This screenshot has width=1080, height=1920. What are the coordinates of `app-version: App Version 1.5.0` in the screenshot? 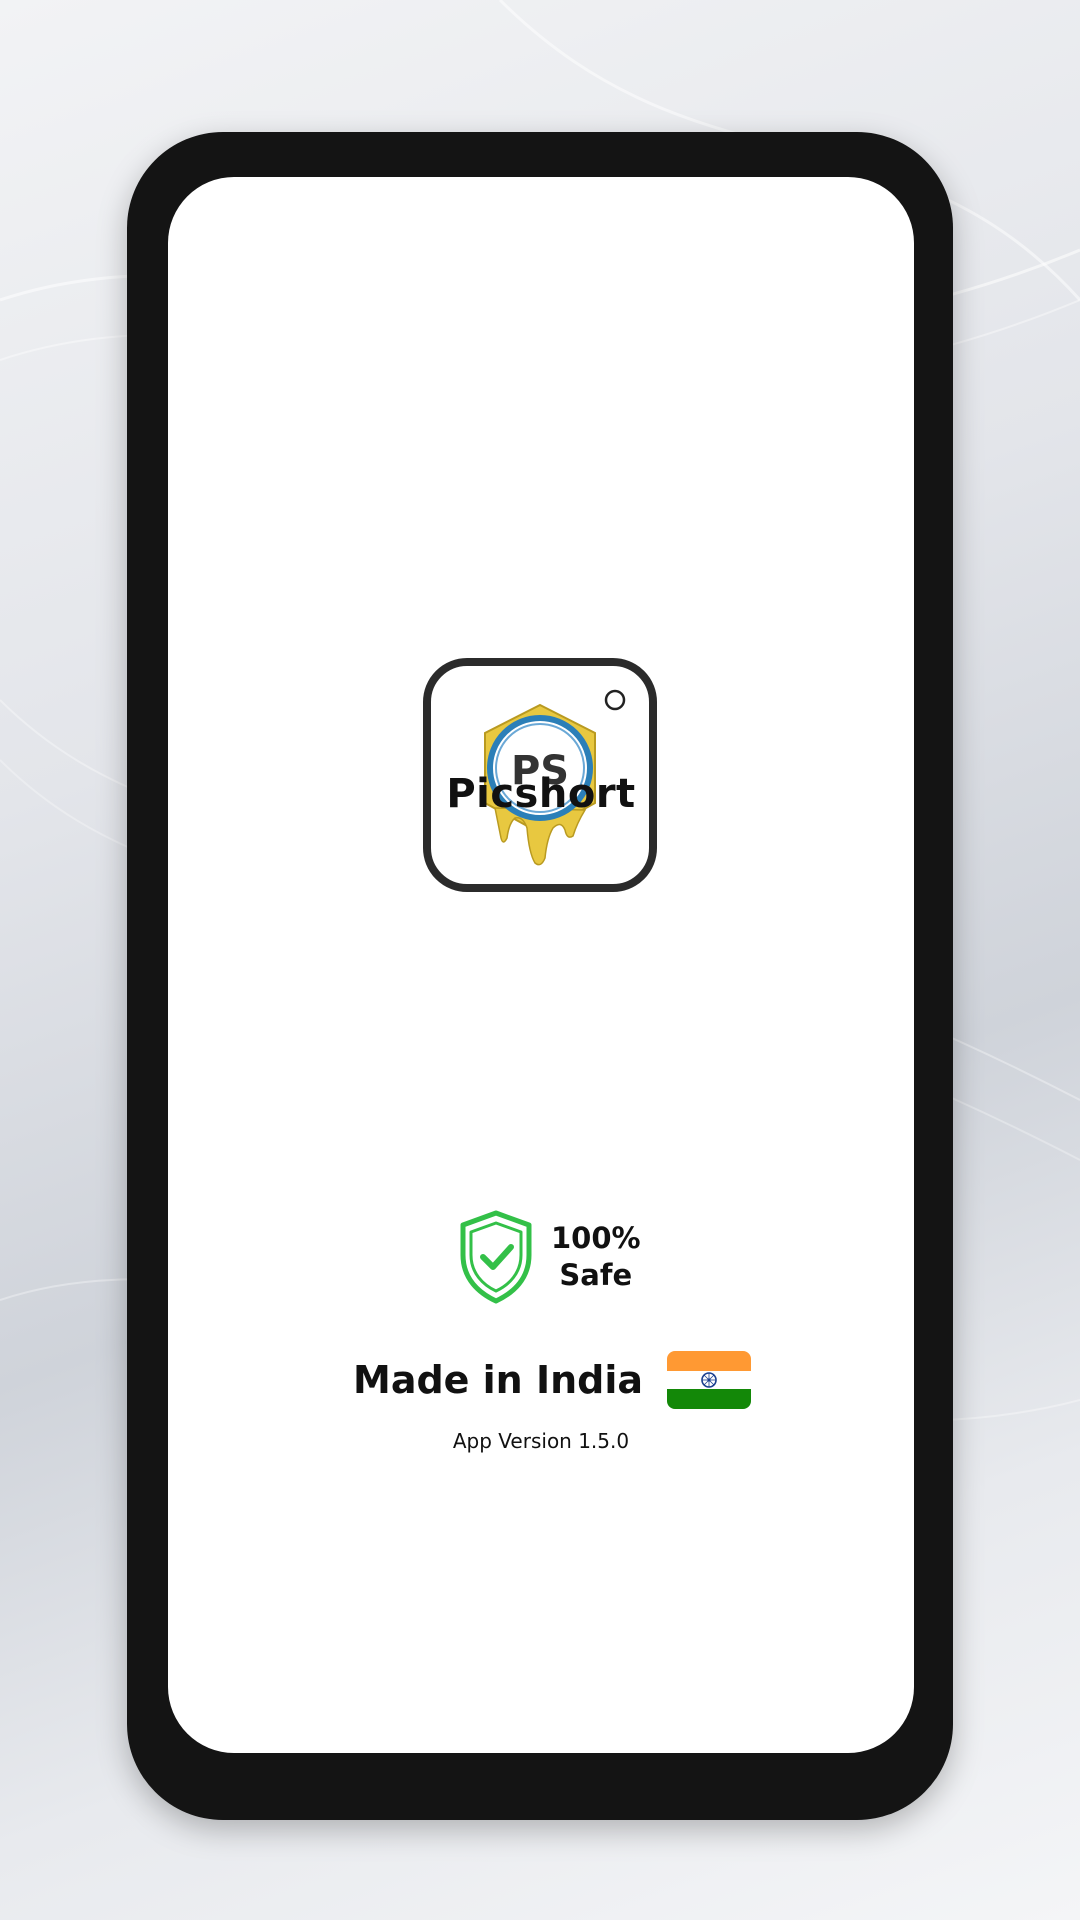 It's located at (541, 1441).